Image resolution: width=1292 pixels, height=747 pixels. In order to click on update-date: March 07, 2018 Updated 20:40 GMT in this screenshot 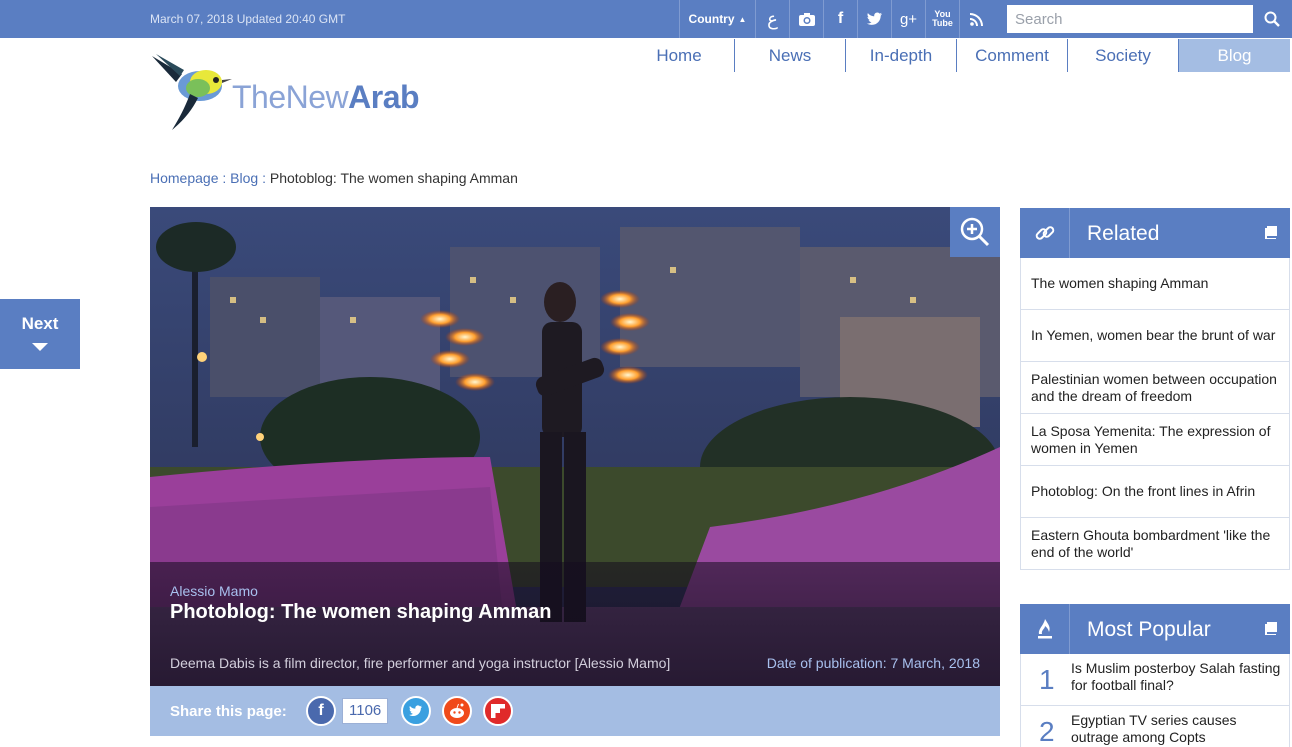, I will do `click(248, 19)`.